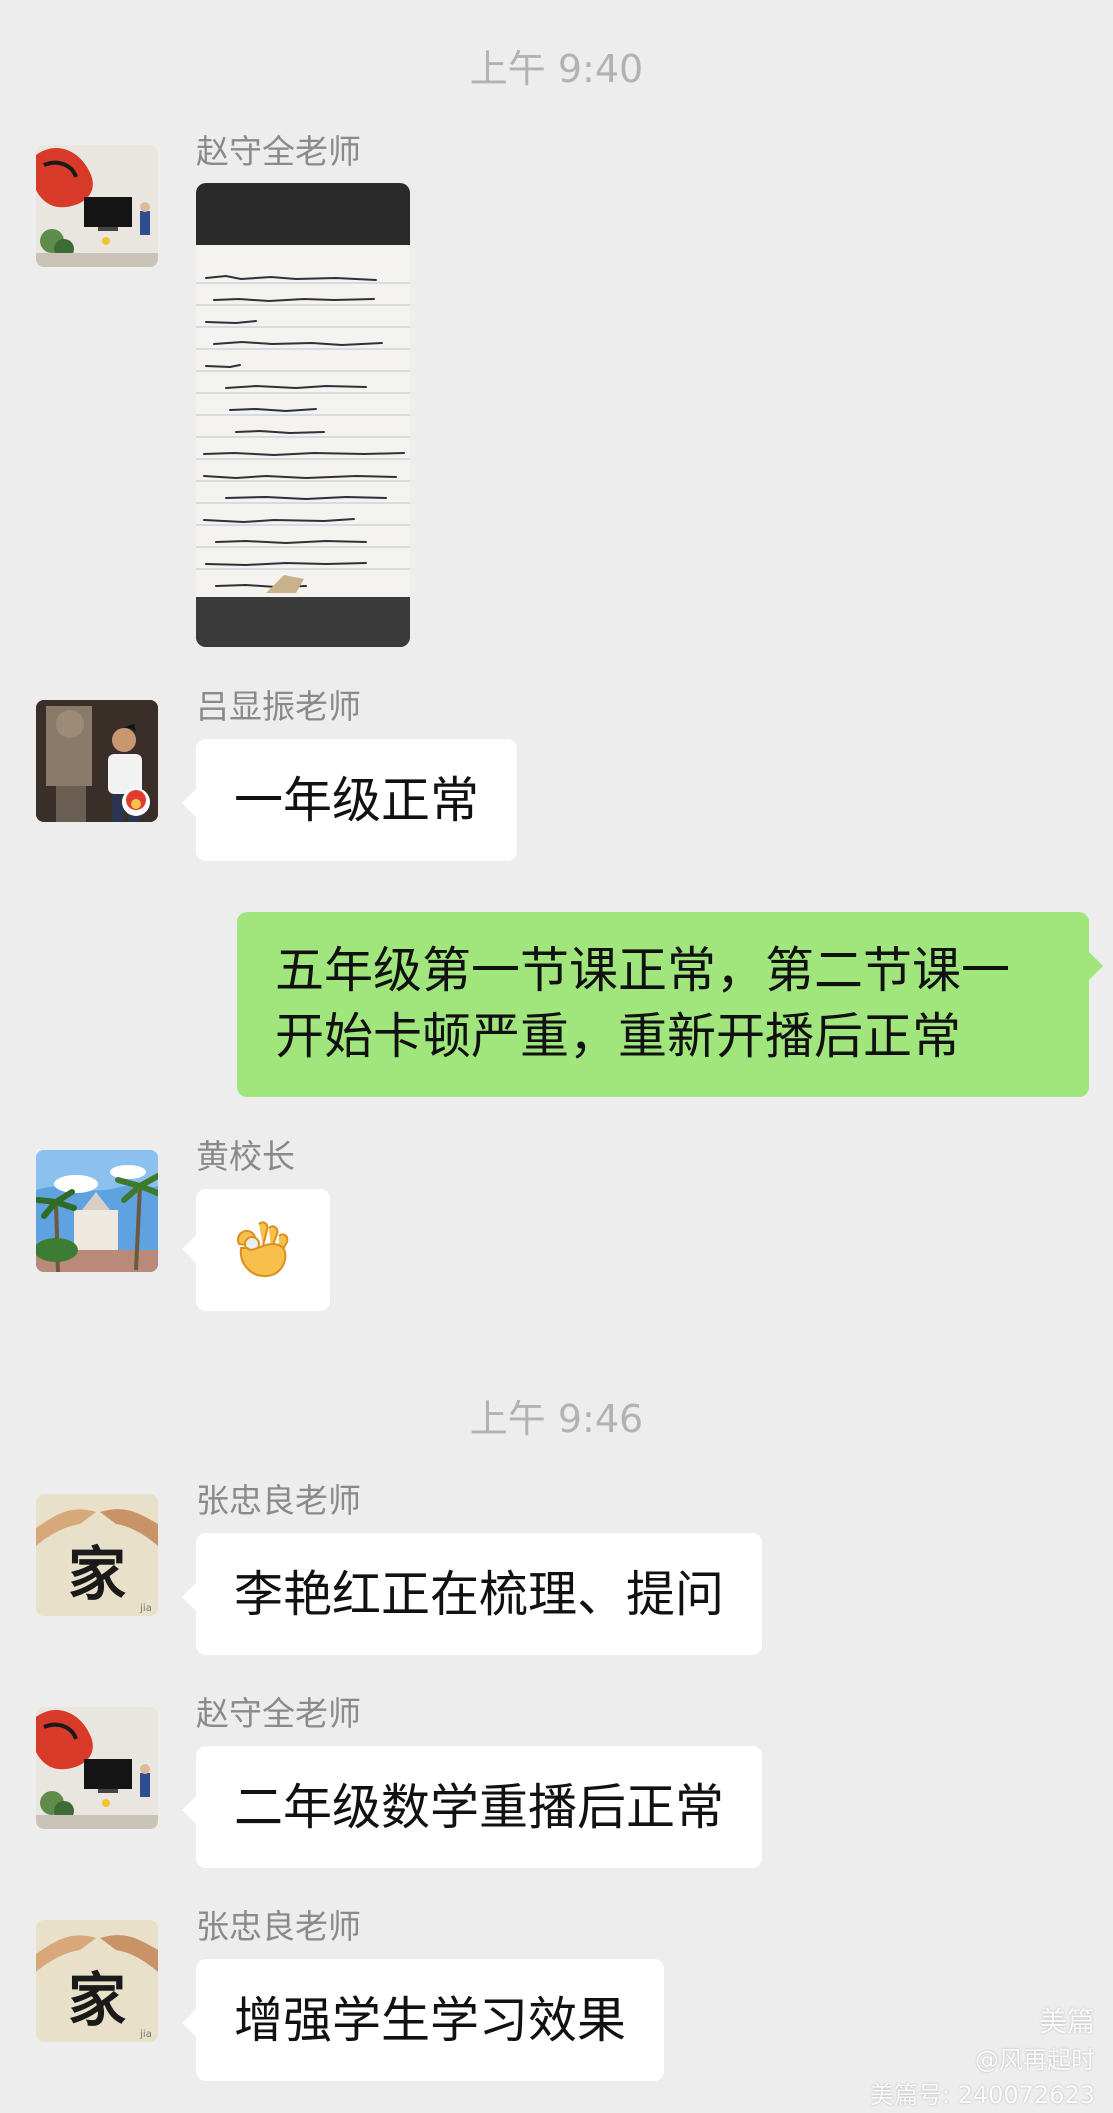 The image size is (1113, 2113). What do you see at coordinates (263, 1249) in the screenshot?
I see `ok-hand-emoji-icon` at bounding box center [263, 1249].